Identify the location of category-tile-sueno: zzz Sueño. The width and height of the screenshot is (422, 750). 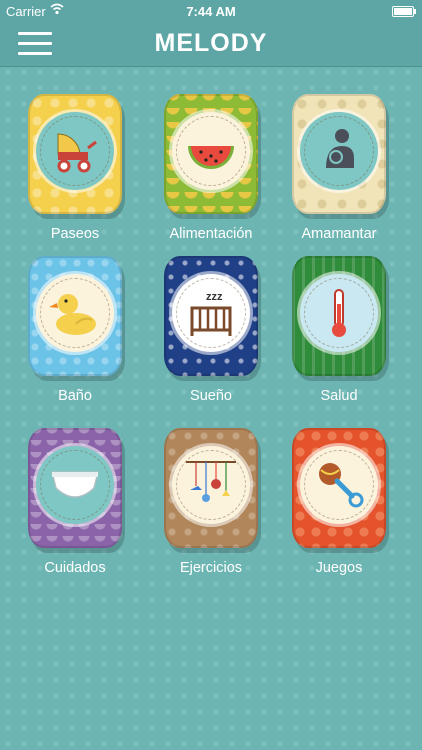
(211, 331).